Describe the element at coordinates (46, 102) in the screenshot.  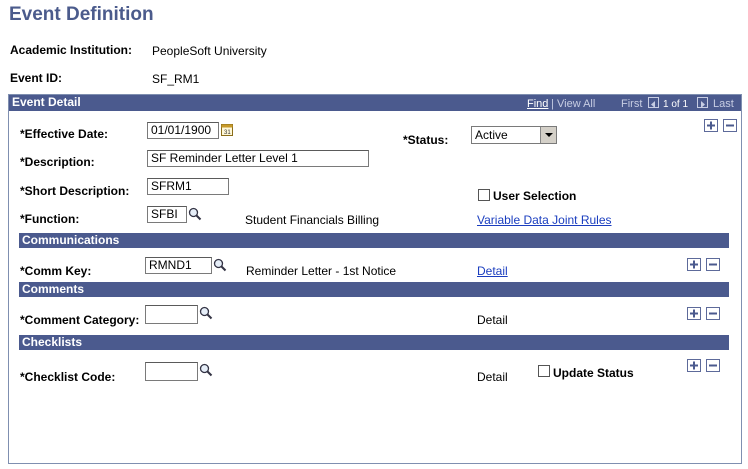
I see `event-detail-title: Event Detail` at that location.